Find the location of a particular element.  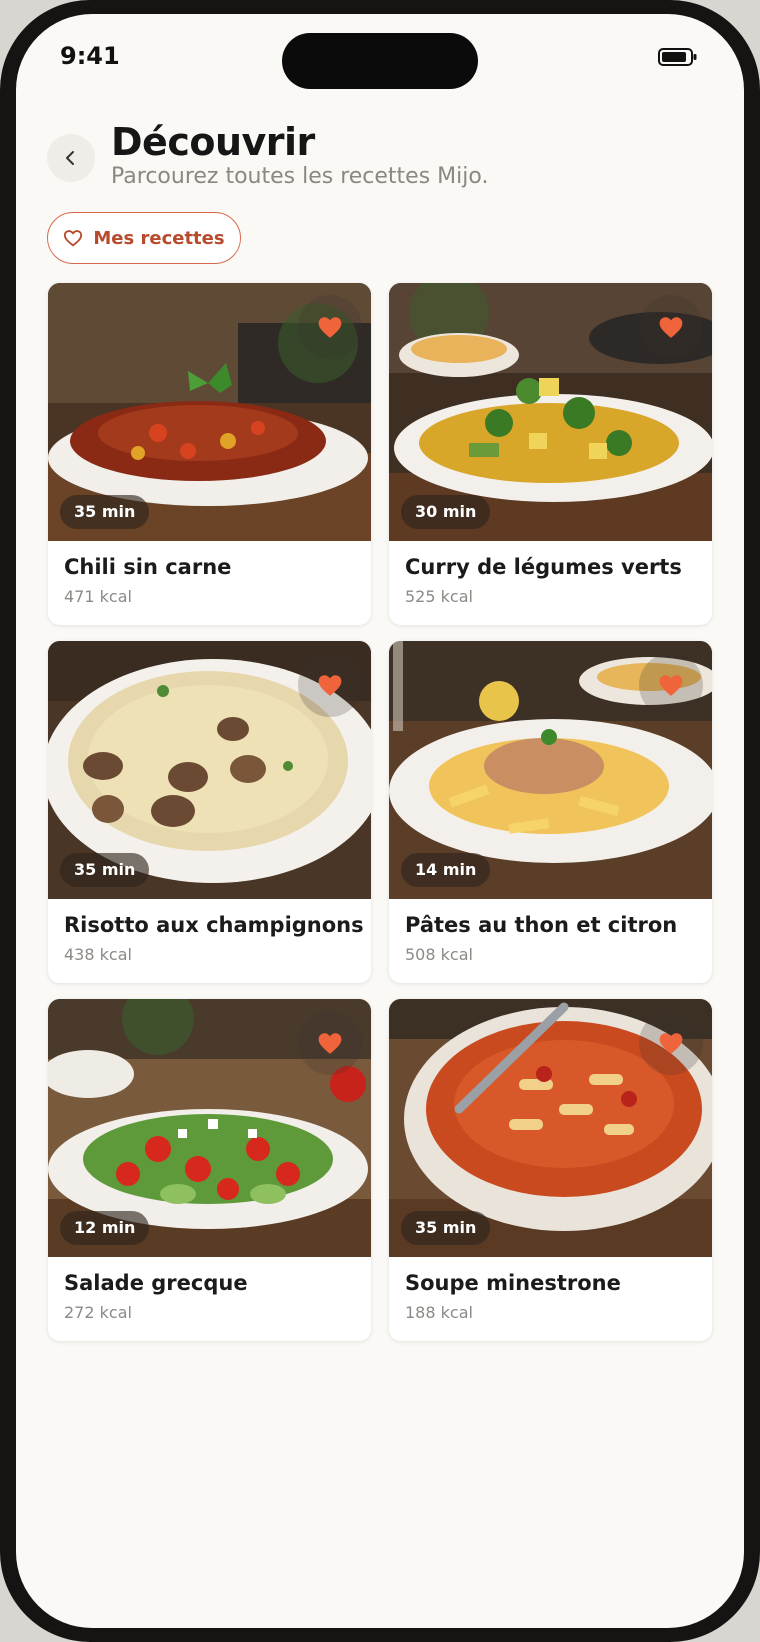

recipe-kcal: 508 kcal is located at coordinates (439, 954).